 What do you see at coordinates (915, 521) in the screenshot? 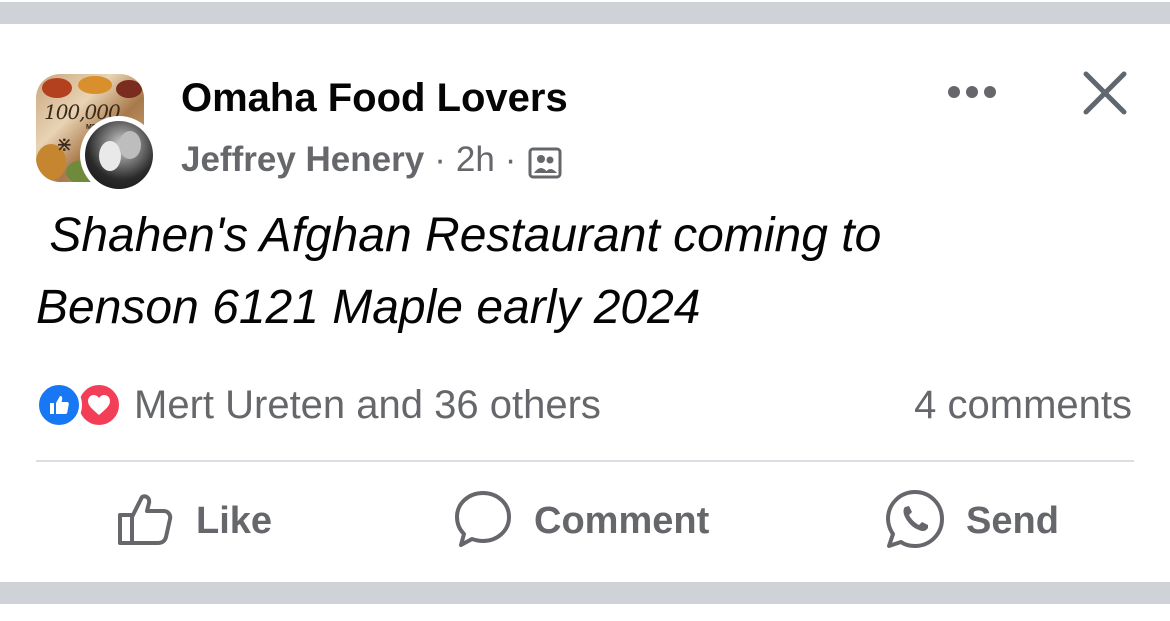
I see `whatsapp-icon` at bounding box center [915, 521].